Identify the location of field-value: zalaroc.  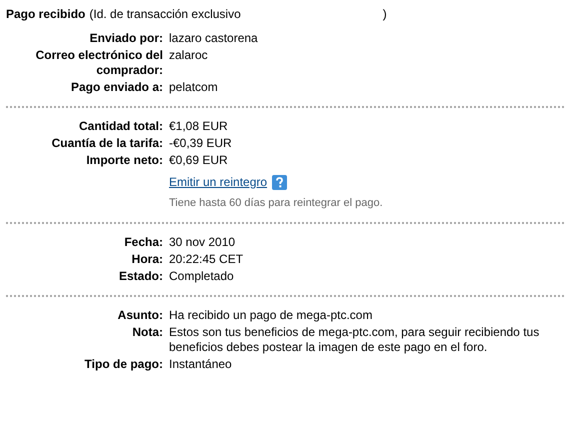
(189, 56).